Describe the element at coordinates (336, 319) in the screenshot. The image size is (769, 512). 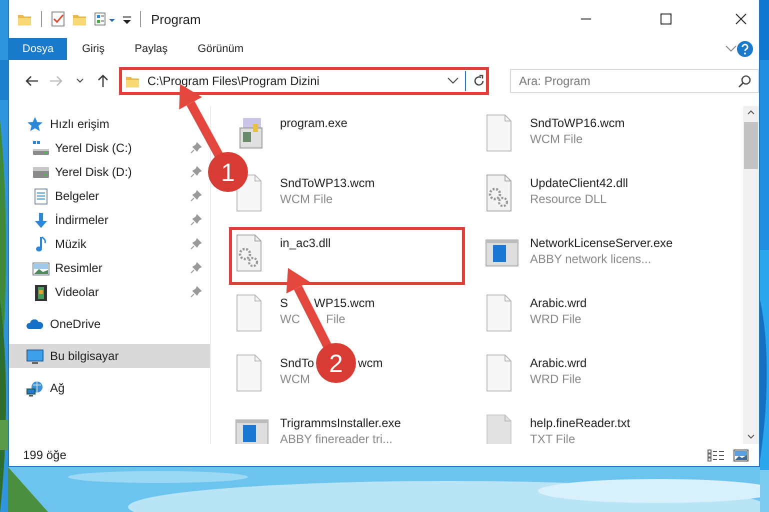
I see `file-type: File` at that location.